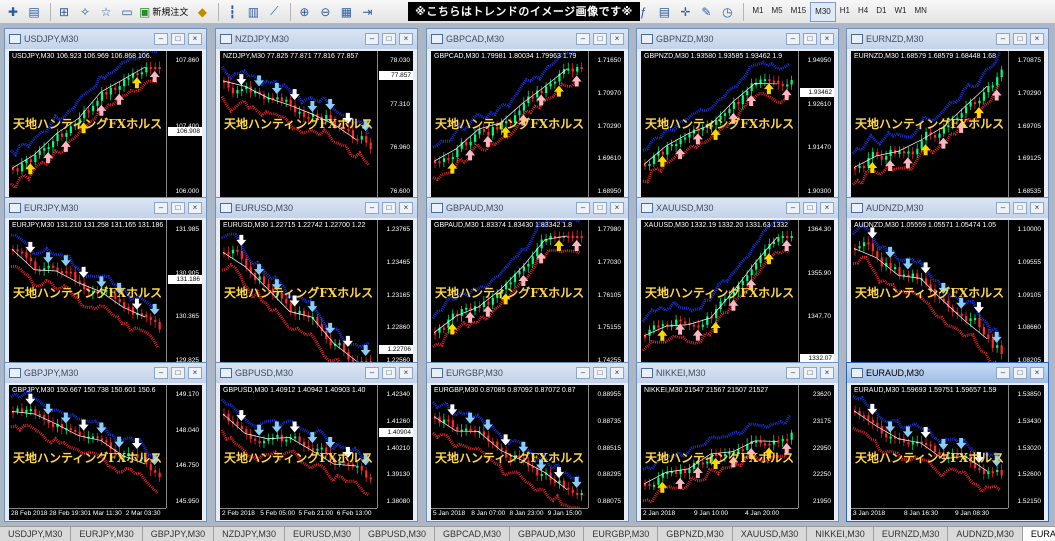  What do you see at coordinates (727, 12) in the screenshot?
I see `periods-icon: ◷` at bounding box center [727, 12].